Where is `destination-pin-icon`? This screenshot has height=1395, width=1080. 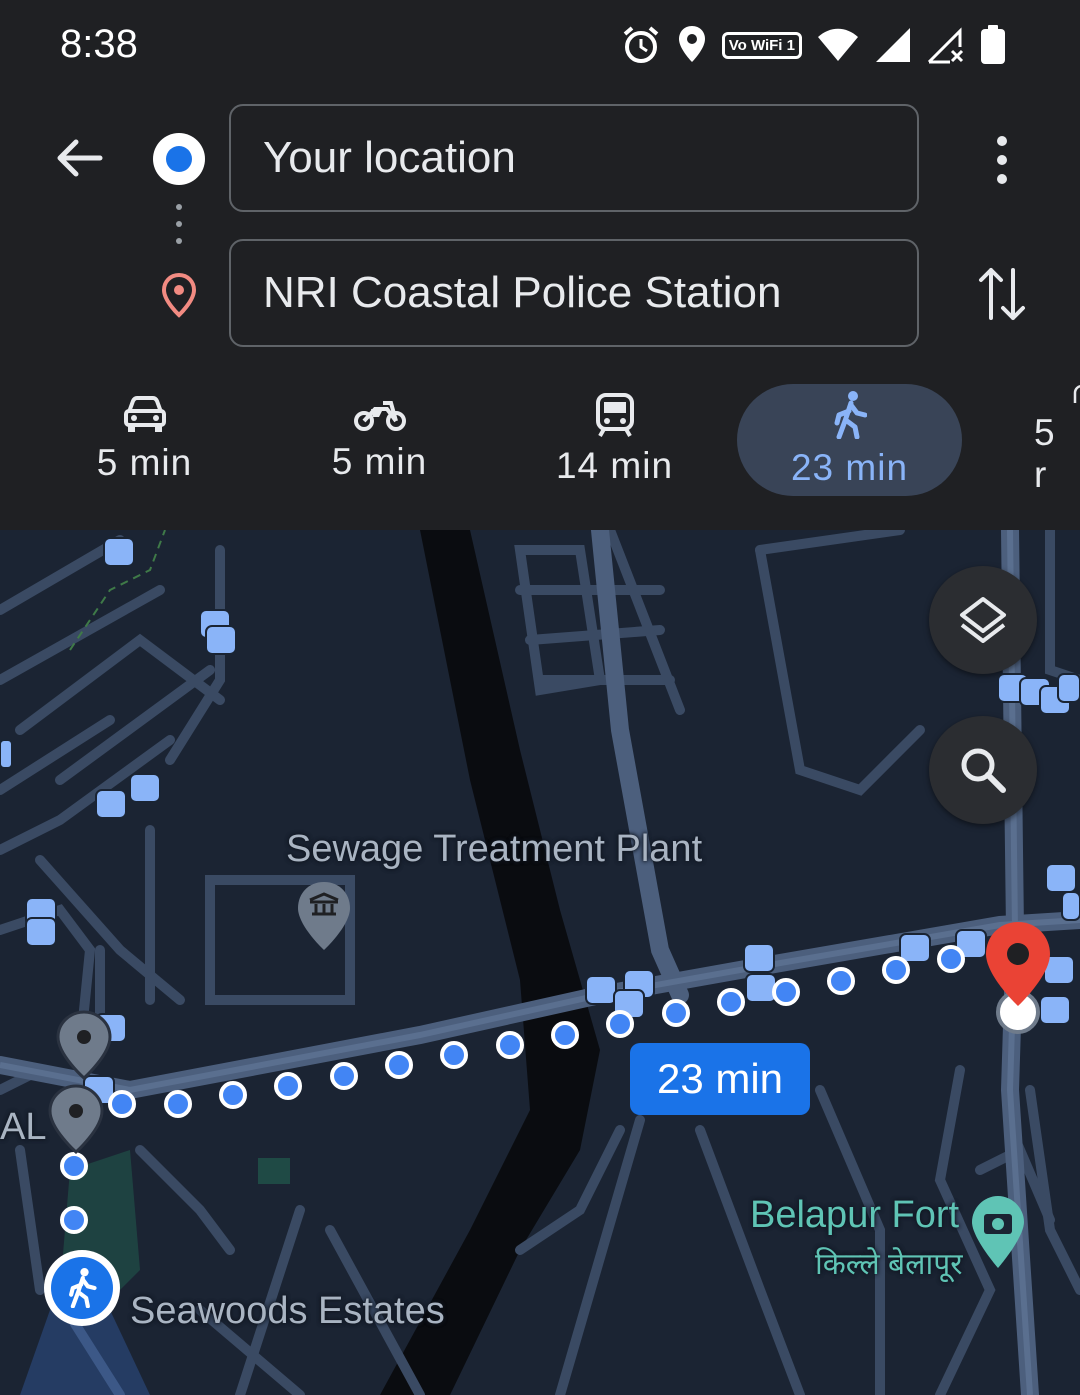
destination-pin-icon is located at coordinates (179, 295).